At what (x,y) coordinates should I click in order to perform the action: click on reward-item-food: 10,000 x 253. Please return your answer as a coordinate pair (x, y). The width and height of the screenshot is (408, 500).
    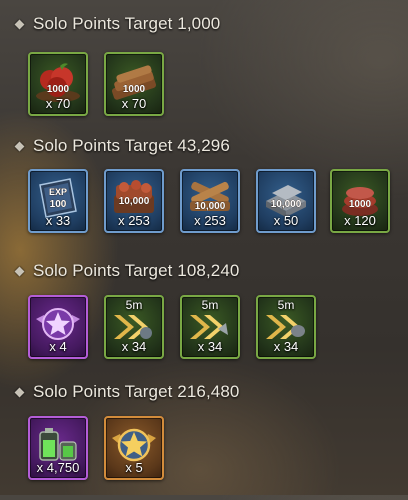
    Looking at the image, I should click on (134, 201).